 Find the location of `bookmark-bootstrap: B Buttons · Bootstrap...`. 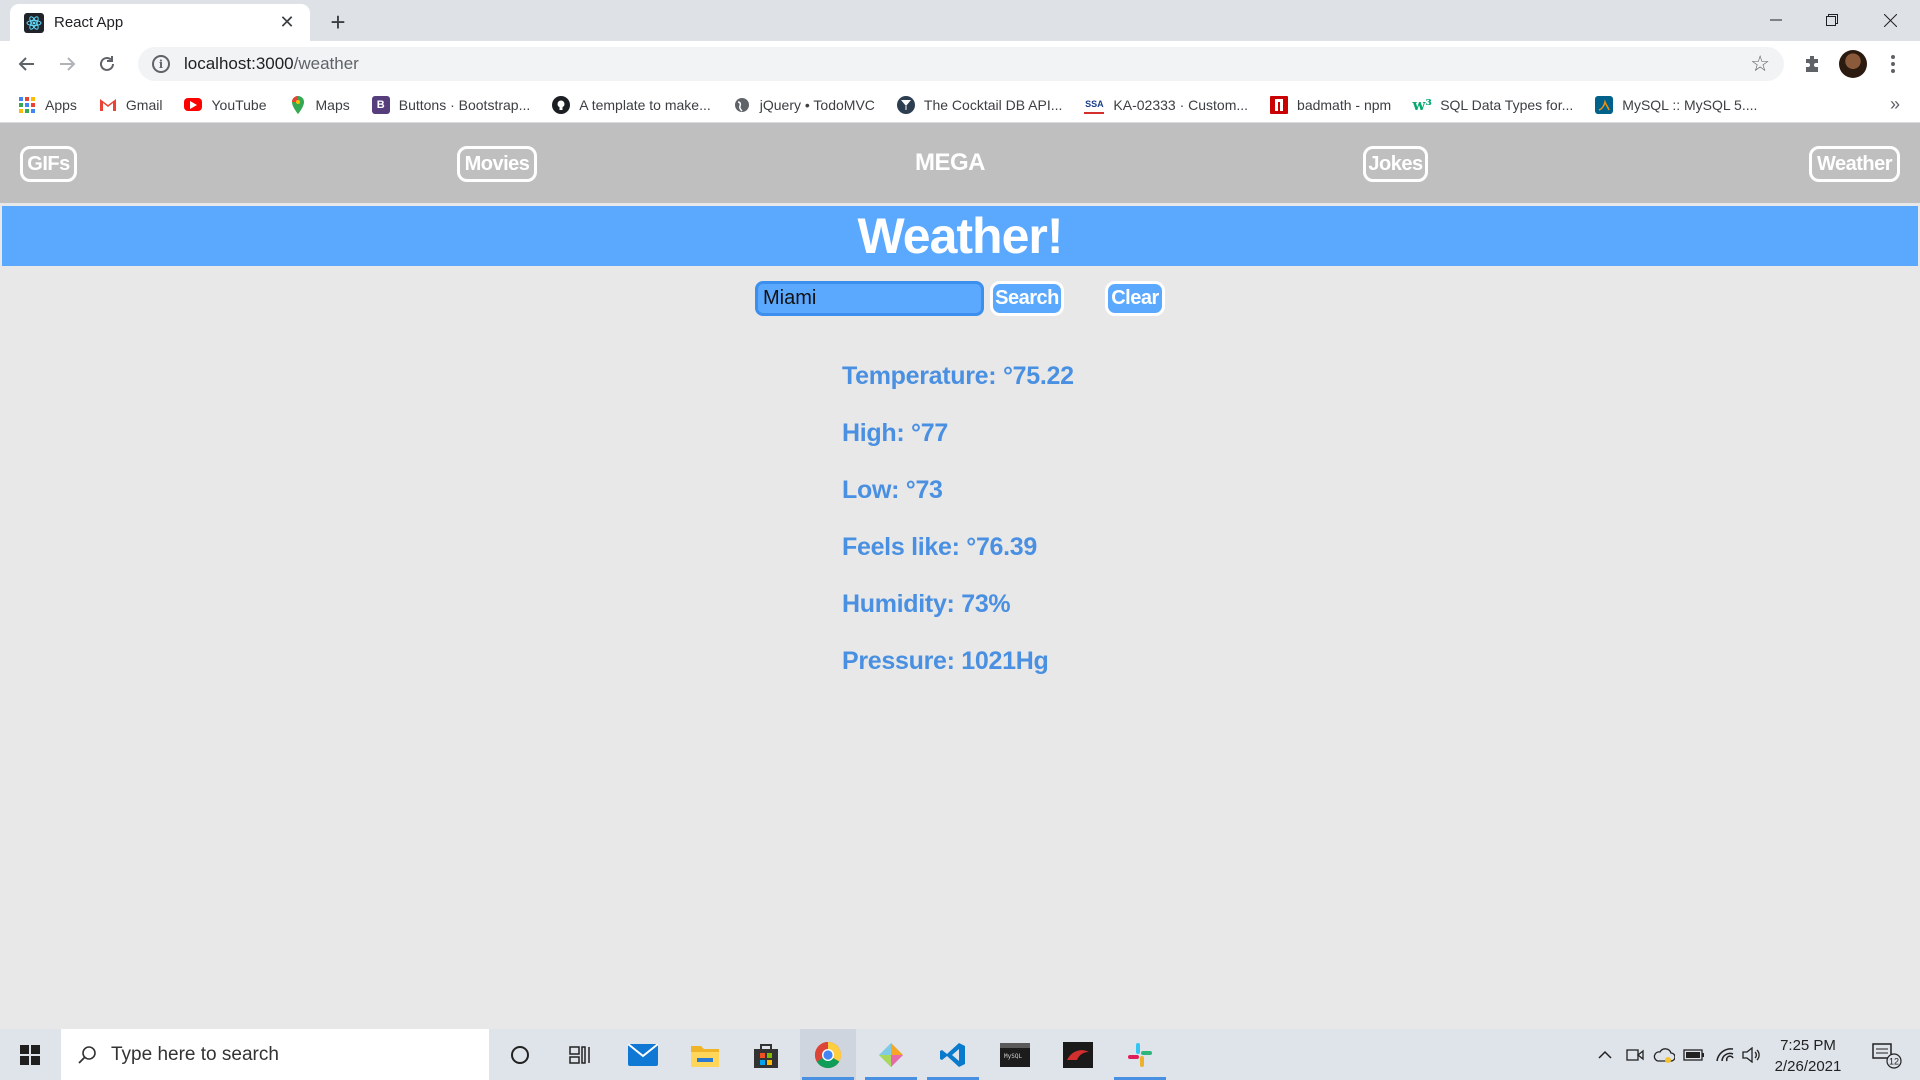

bookmark-bootstrap: B Buttons · Bootstrap... is located at coordinates (451, 104).